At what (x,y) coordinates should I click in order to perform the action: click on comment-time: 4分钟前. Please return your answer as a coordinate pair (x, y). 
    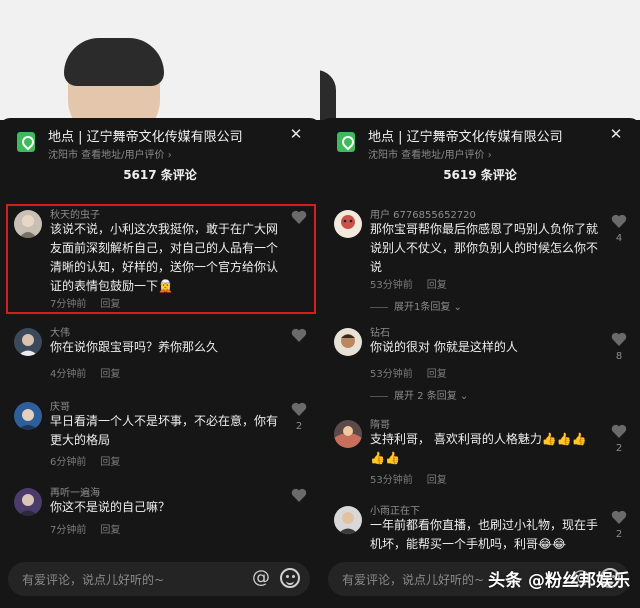
    Looking at the image, I should click on (68, 374).